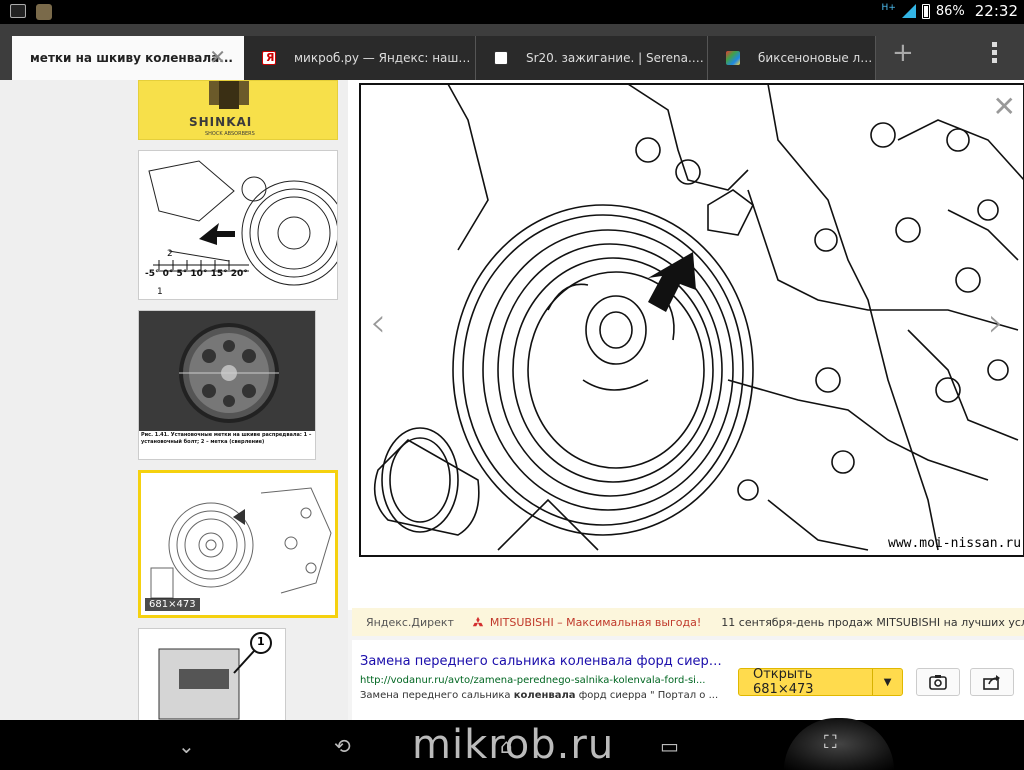  I want to click on new-tab-plus-icon: +, so click(903, 53).